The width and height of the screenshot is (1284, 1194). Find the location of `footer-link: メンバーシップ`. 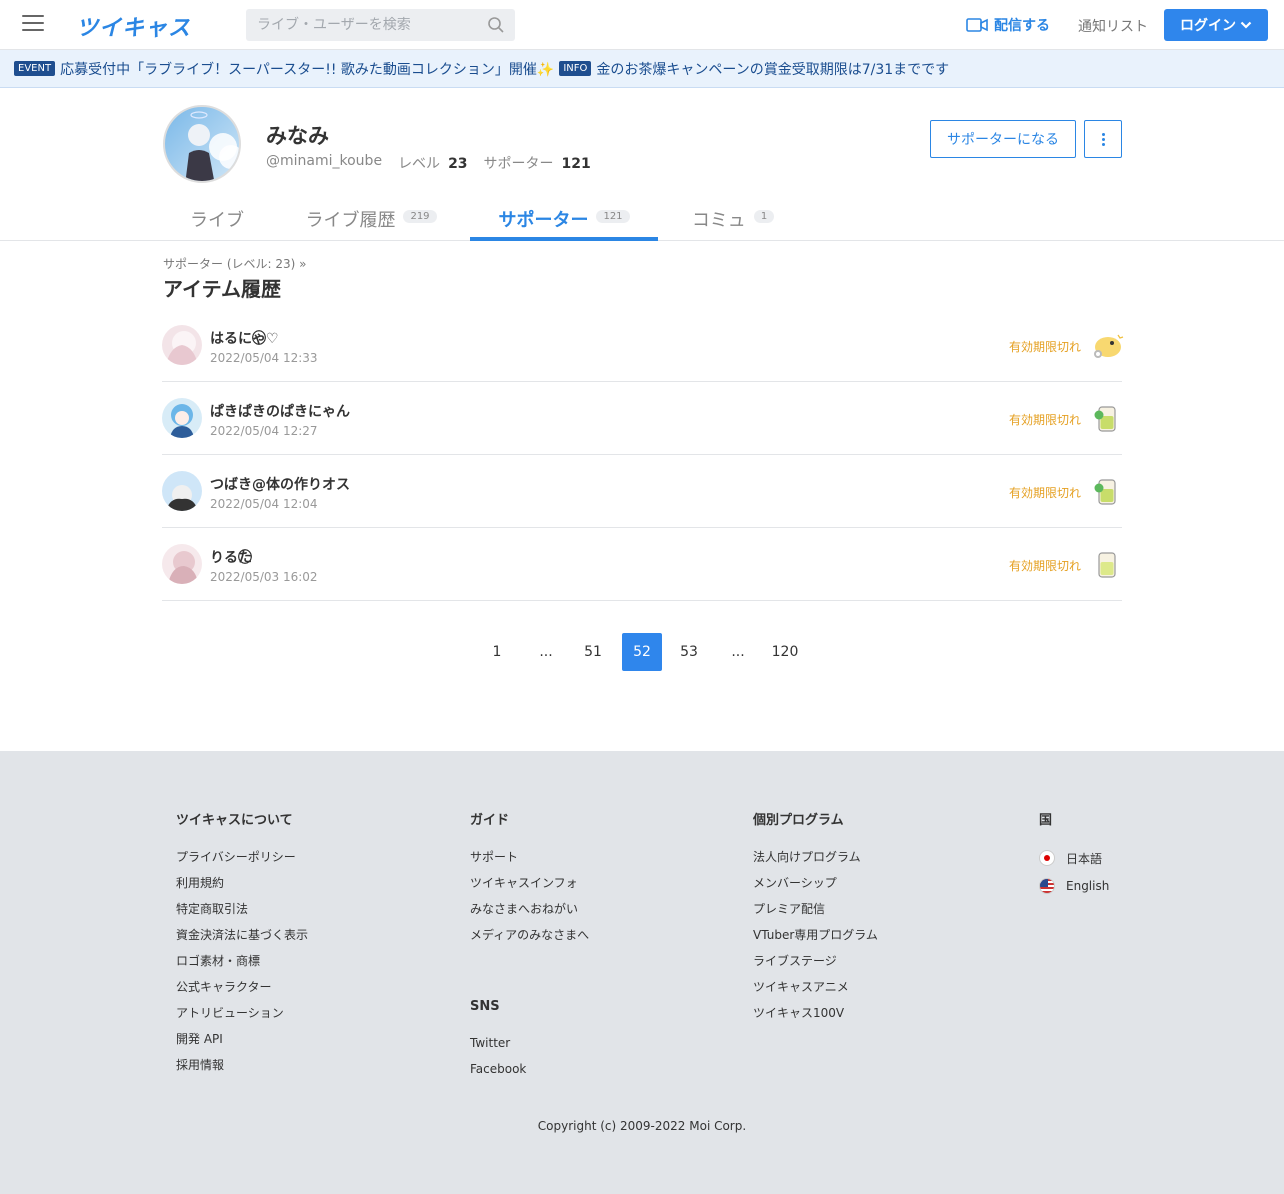

footer-link: メンバーシップ is located at coordinates (815, 888).